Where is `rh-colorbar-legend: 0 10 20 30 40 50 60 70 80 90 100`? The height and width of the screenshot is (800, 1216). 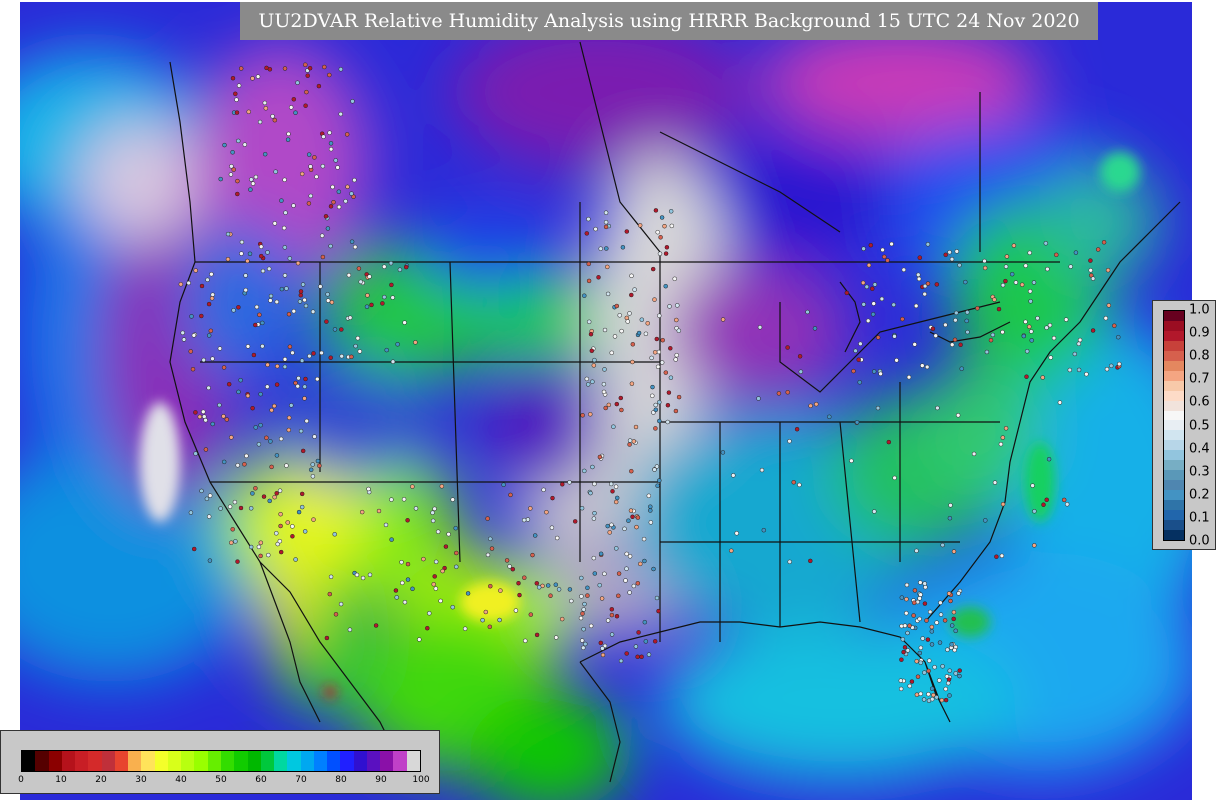 rh-colorbar-legend: 0 10 20 30 40 50 60 70 80 90 100 is located at coordinates (220, 762).